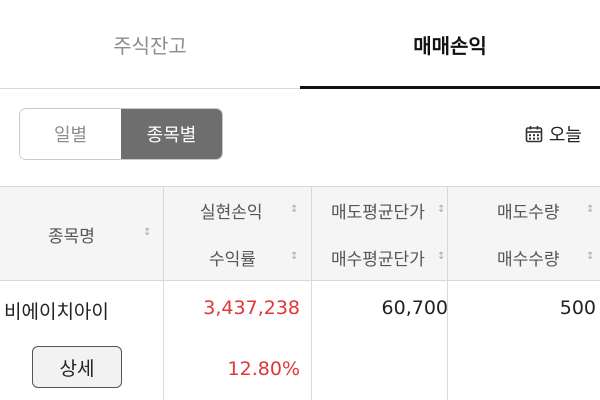 The image size is (600, 400). What do you see at coordinates (565, 135) in the screenshot?
I see `date-label: 오늘` at bounding box center [565, 135].